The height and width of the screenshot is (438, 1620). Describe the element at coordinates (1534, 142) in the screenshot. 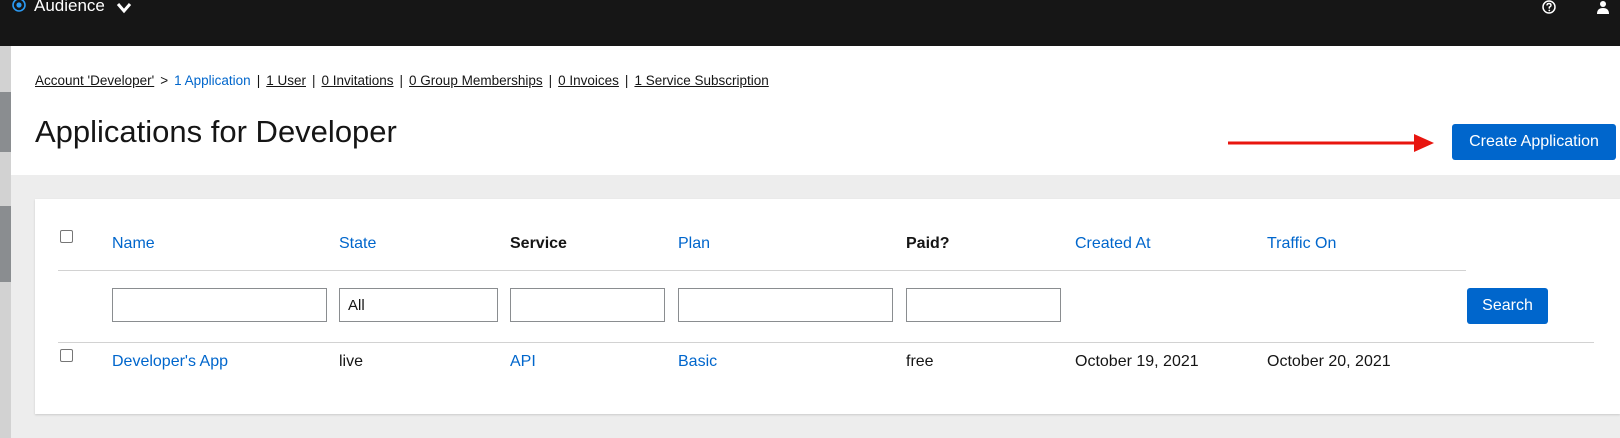

I see `create-application-button: Create Application` at that location.